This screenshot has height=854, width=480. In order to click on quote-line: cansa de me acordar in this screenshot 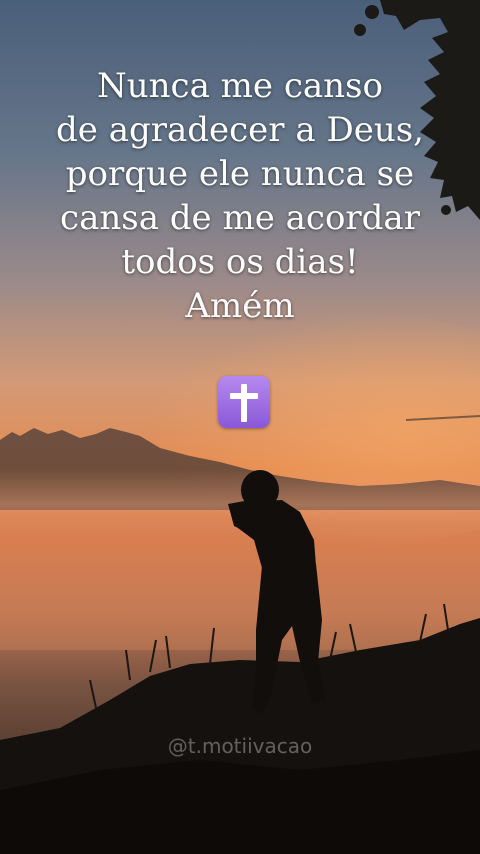, I will do `click(240, 218)`.